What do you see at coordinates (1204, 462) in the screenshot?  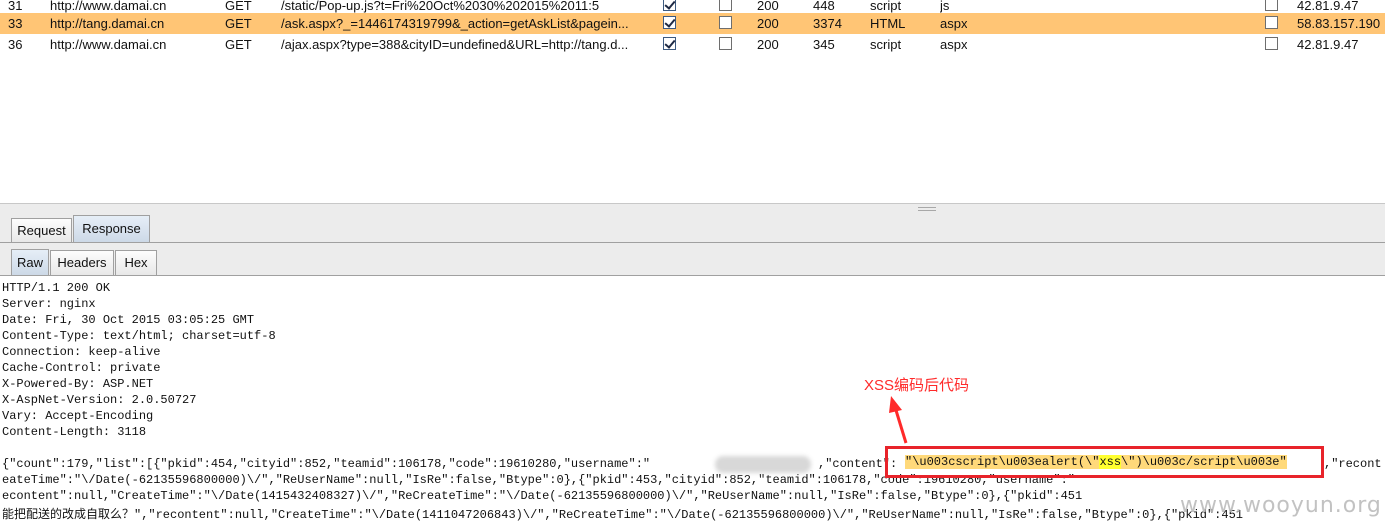 I see `xss-suffix: \")\u003c/script\u003e"` at bounding box center [1204, 462].